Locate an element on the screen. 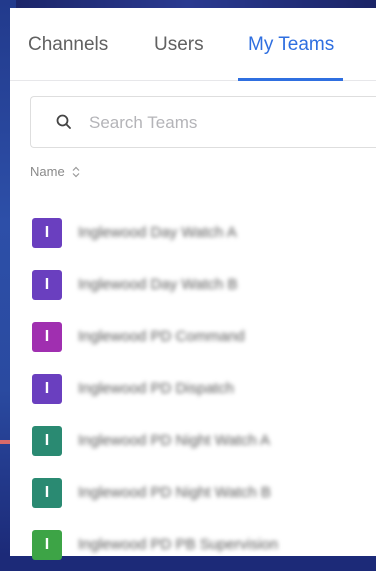 This screenshot has height=571, width=376. team-row: I Inglewood PD Night Watch B is located at coordinates (193, 493).